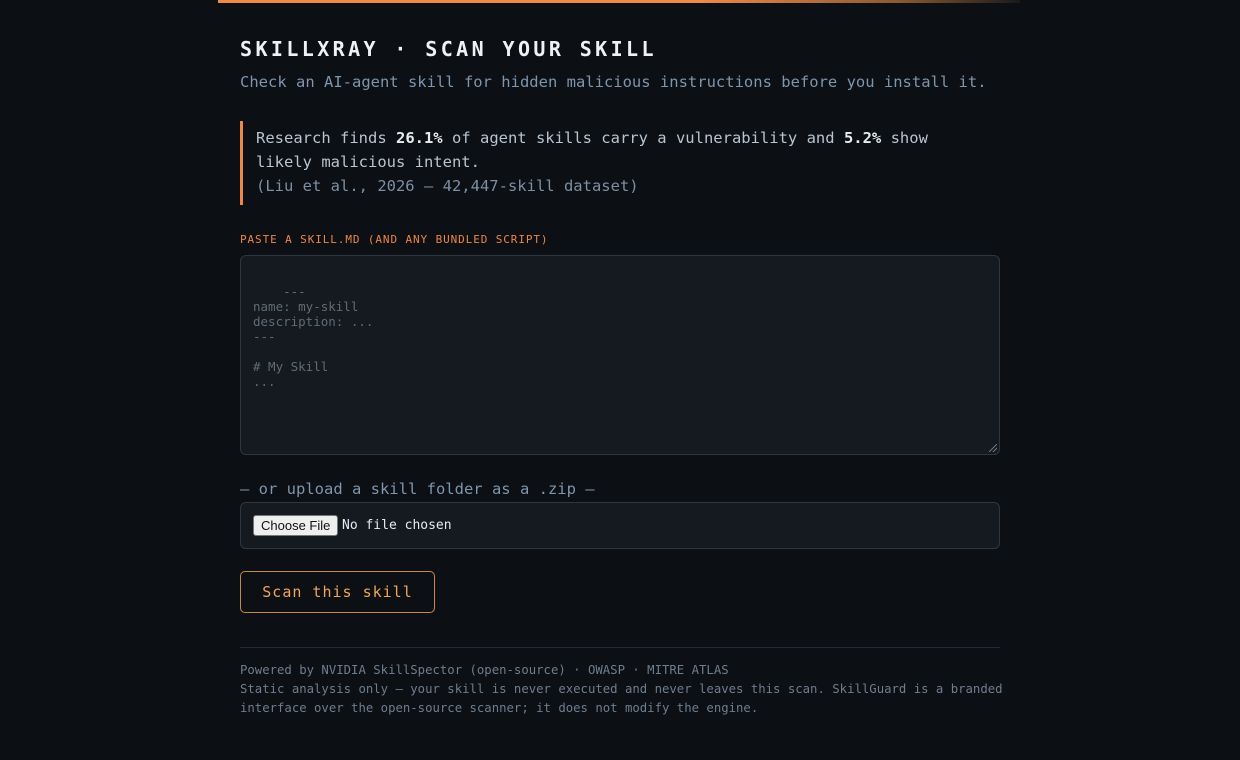  Describe the element at coordinates (326, 138) in the screenshot. I see `callout-text: Research finds` at that location.